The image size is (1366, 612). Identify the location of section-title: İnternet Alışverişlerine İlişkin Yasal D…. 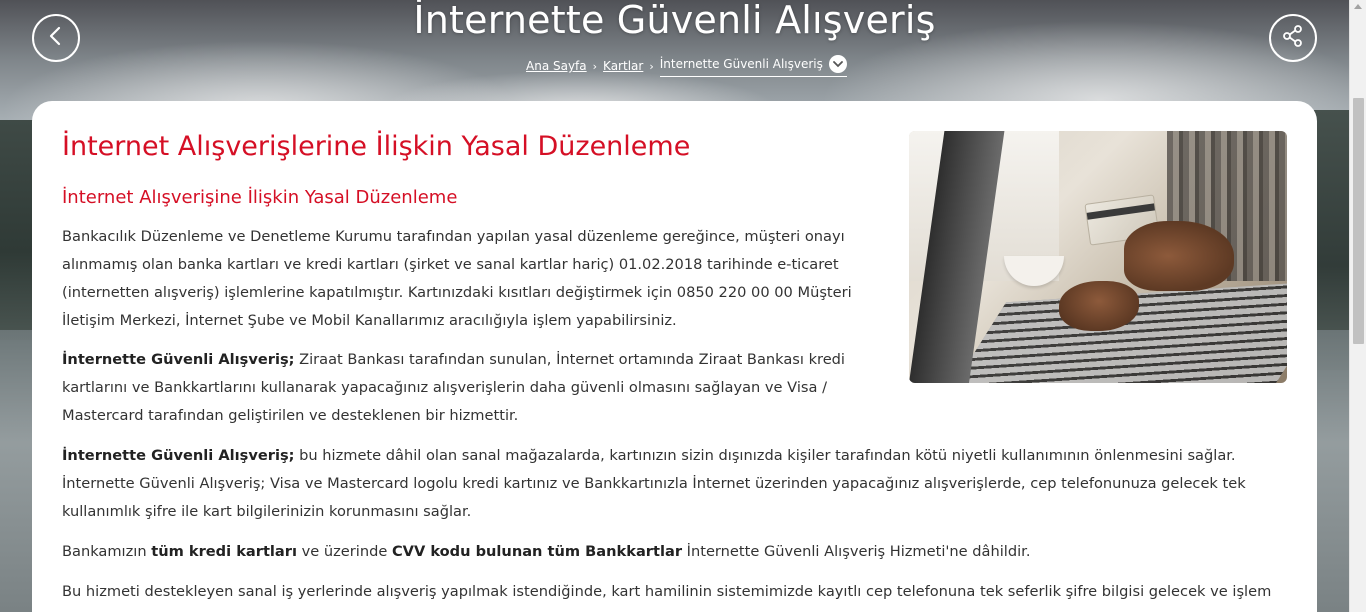
(376, 146).